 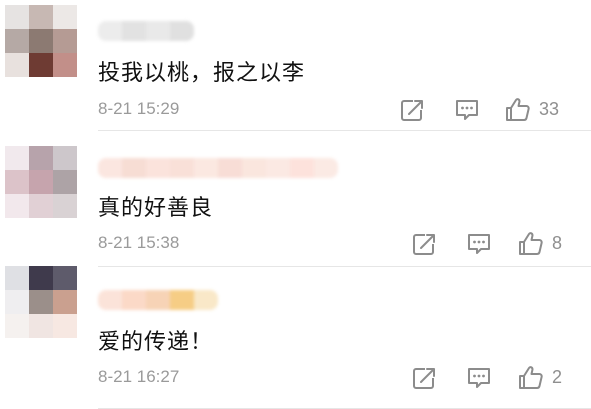 What do you see at coordinates (557, 243) in the screenshot?
I see `like-count: 8` at bounding box center [557, 243].